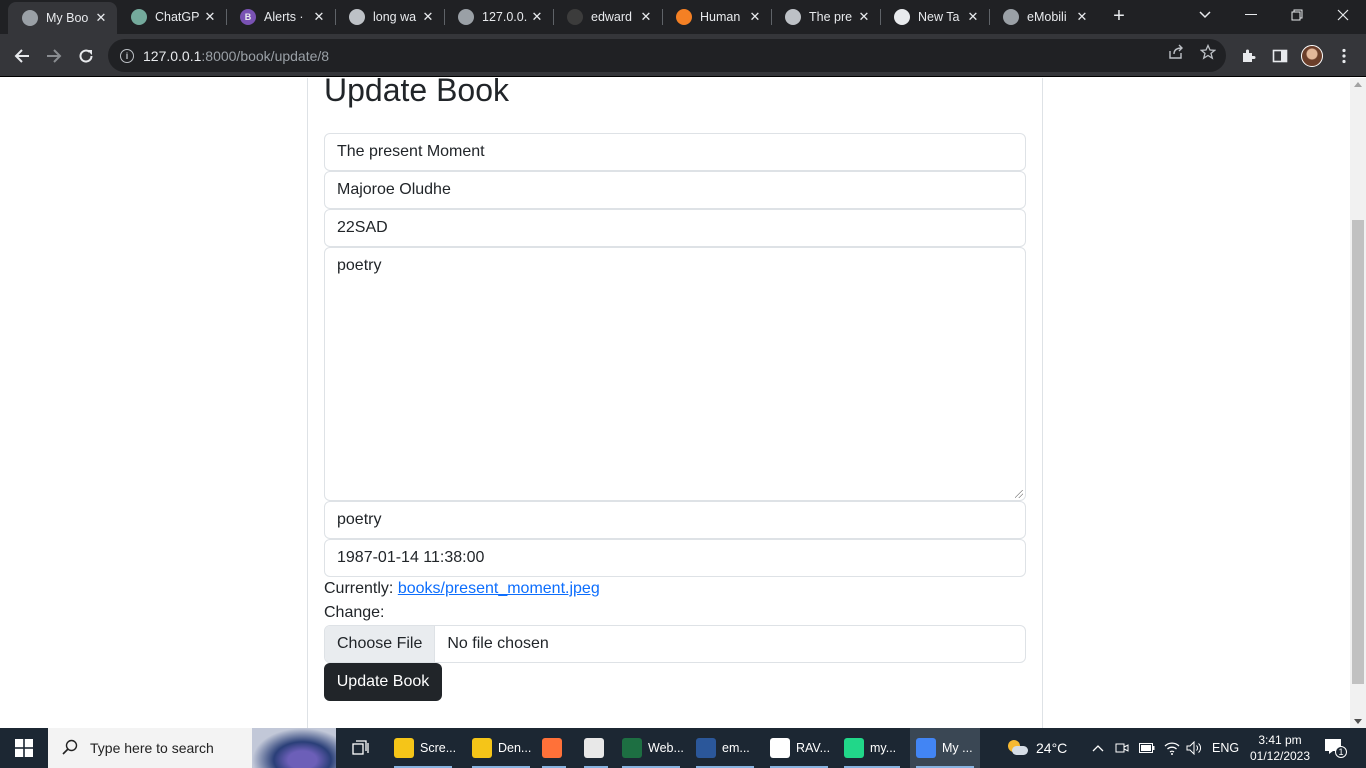  I want to click on browser-tab: Human ✕, so click(716, 17).